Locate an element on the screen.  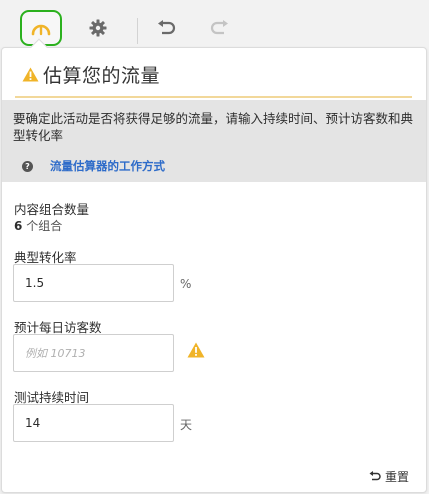
combinations-label: 内容组合数量 is located at coordinates (52, 209).